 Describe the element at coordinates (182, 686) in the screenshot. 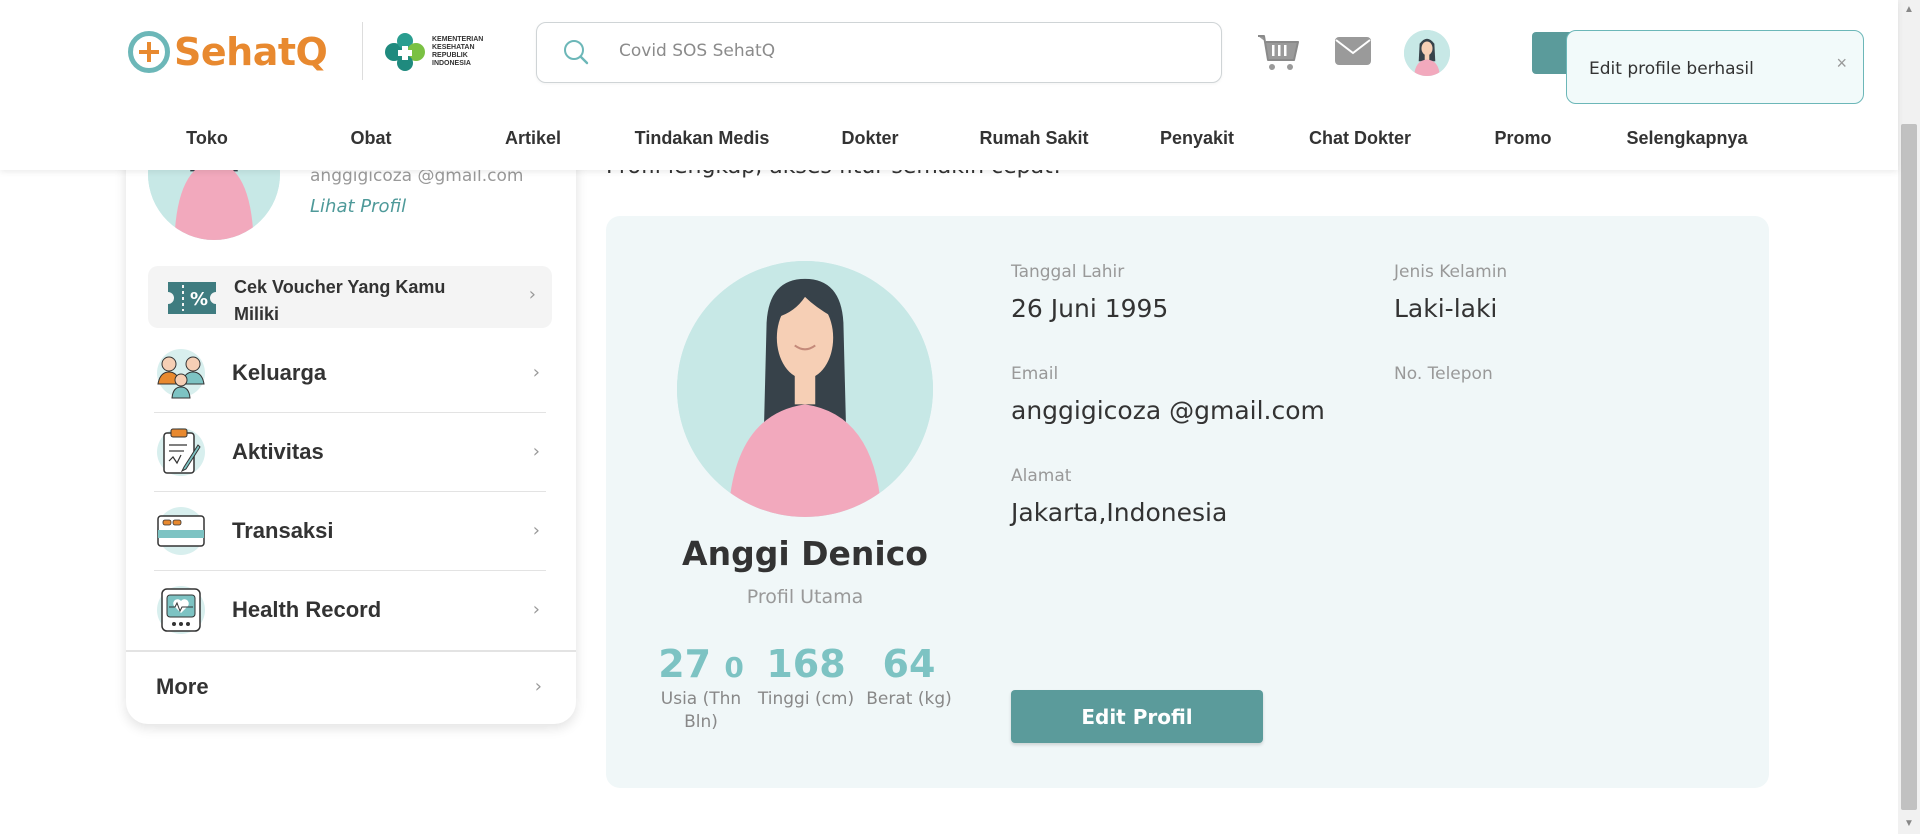

I see `more-label: More` at that location.